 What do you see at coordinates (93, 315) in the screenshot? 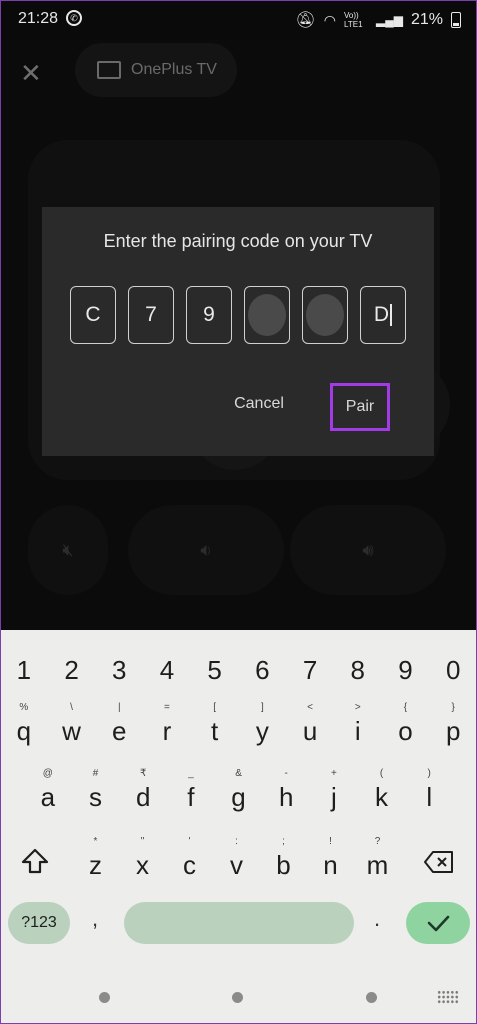
I see `code-digit-1: C` at bounding box center [93, 315].